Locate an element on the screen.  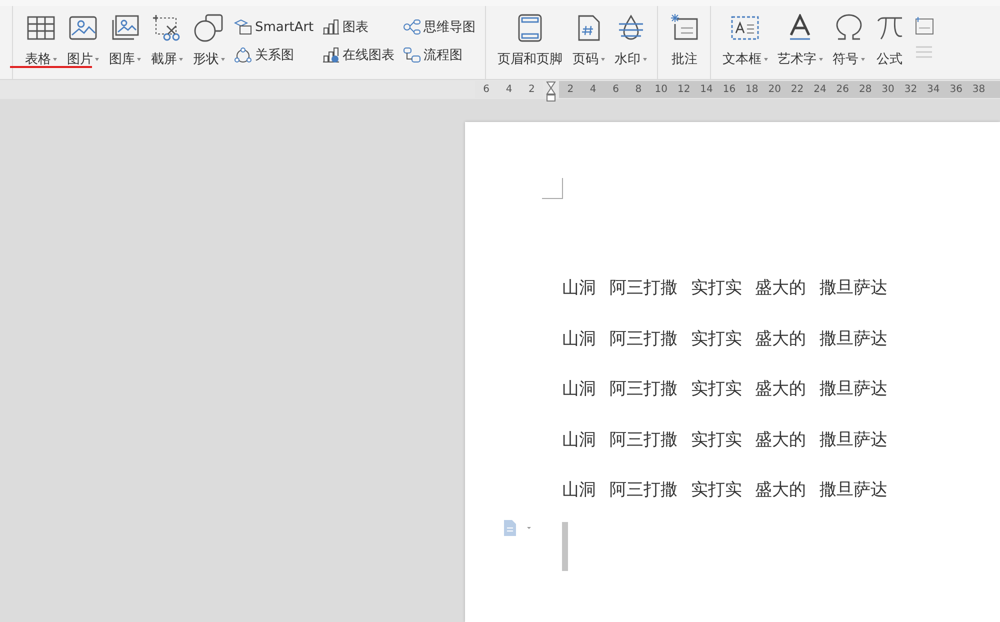
toolbar-button: 水印 is located at coordinates (630, 41).